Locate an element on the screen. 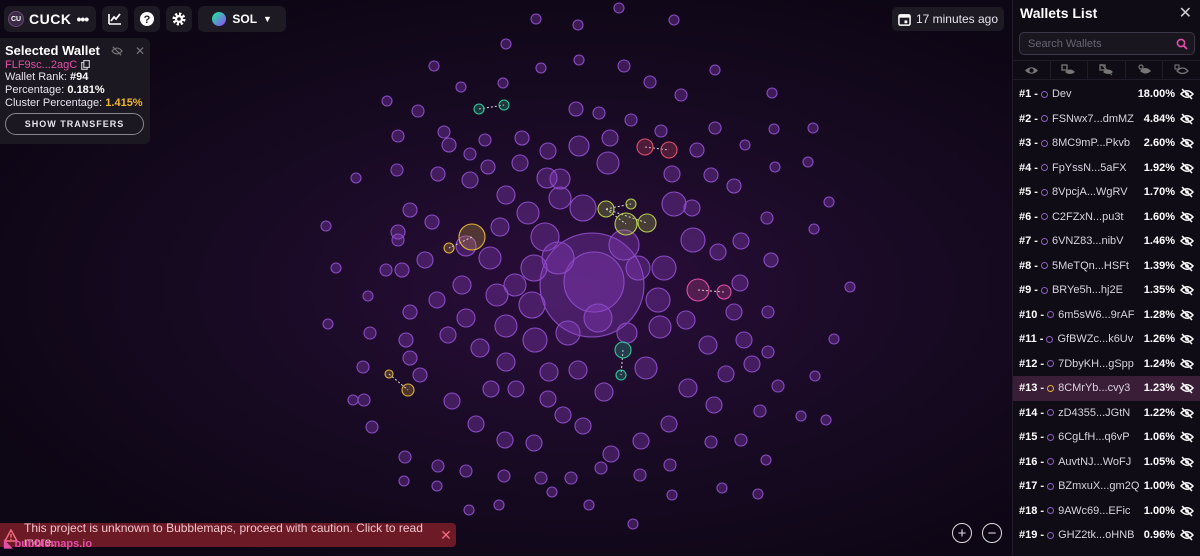 The width and height of the screenshot is (1200, 556). filter-visible is located at coordinates (1181, 70).